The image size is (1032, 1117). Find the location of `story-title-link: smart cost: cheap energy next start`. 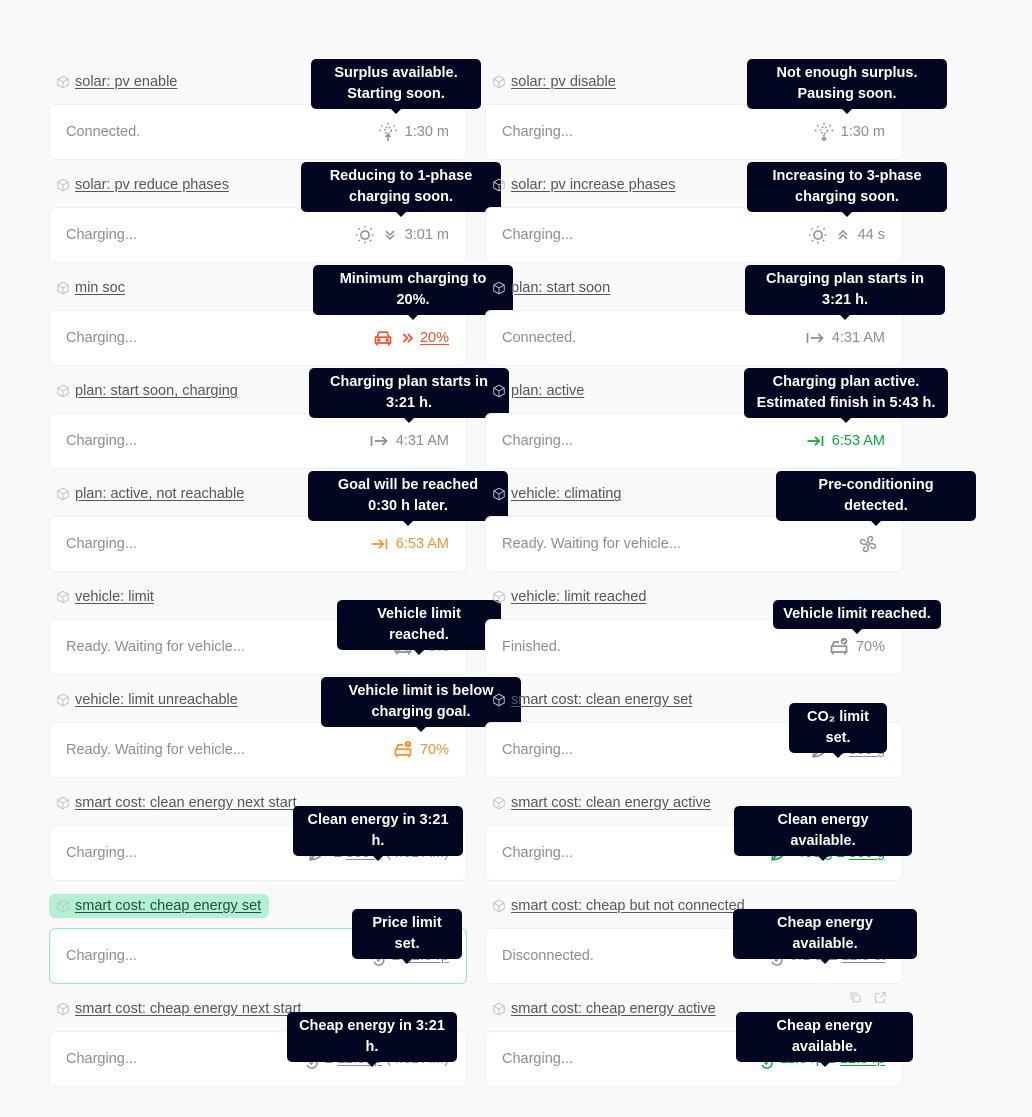

story-title-link: smart cost: cheap energy next start is located at coordinates (179, 1009).